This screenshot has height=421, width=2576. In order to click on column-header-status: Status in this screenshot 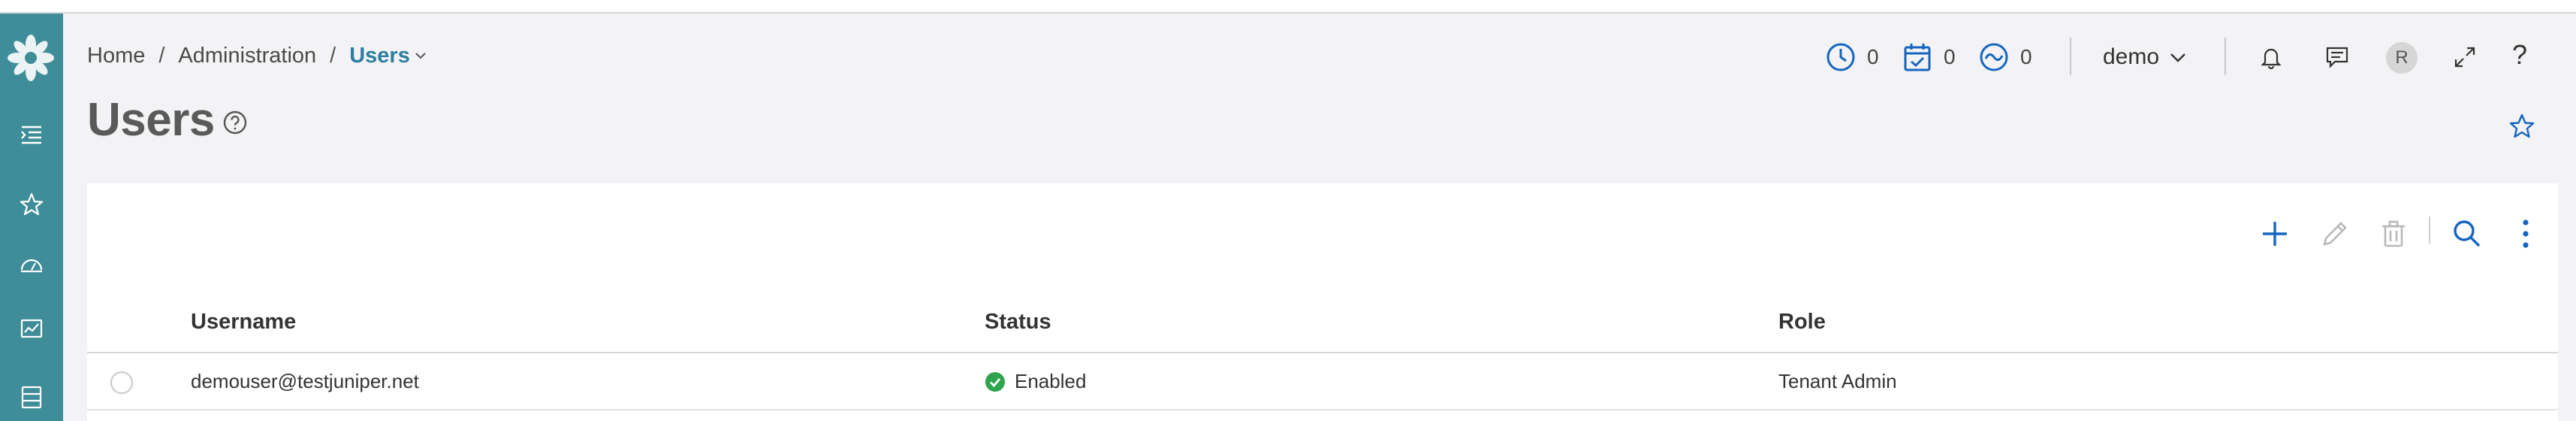, I will do `click(1018, 322)`.